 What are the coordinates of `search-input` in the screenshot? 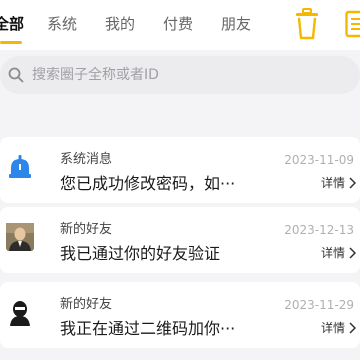 It's located at (191, 75).